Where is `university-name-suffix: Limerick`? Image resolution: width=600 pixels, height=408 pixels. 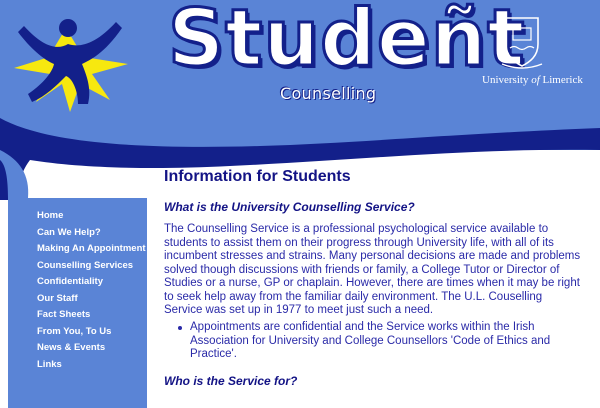 university-name-suffix: Limerick is located at coordinates (561, 80).